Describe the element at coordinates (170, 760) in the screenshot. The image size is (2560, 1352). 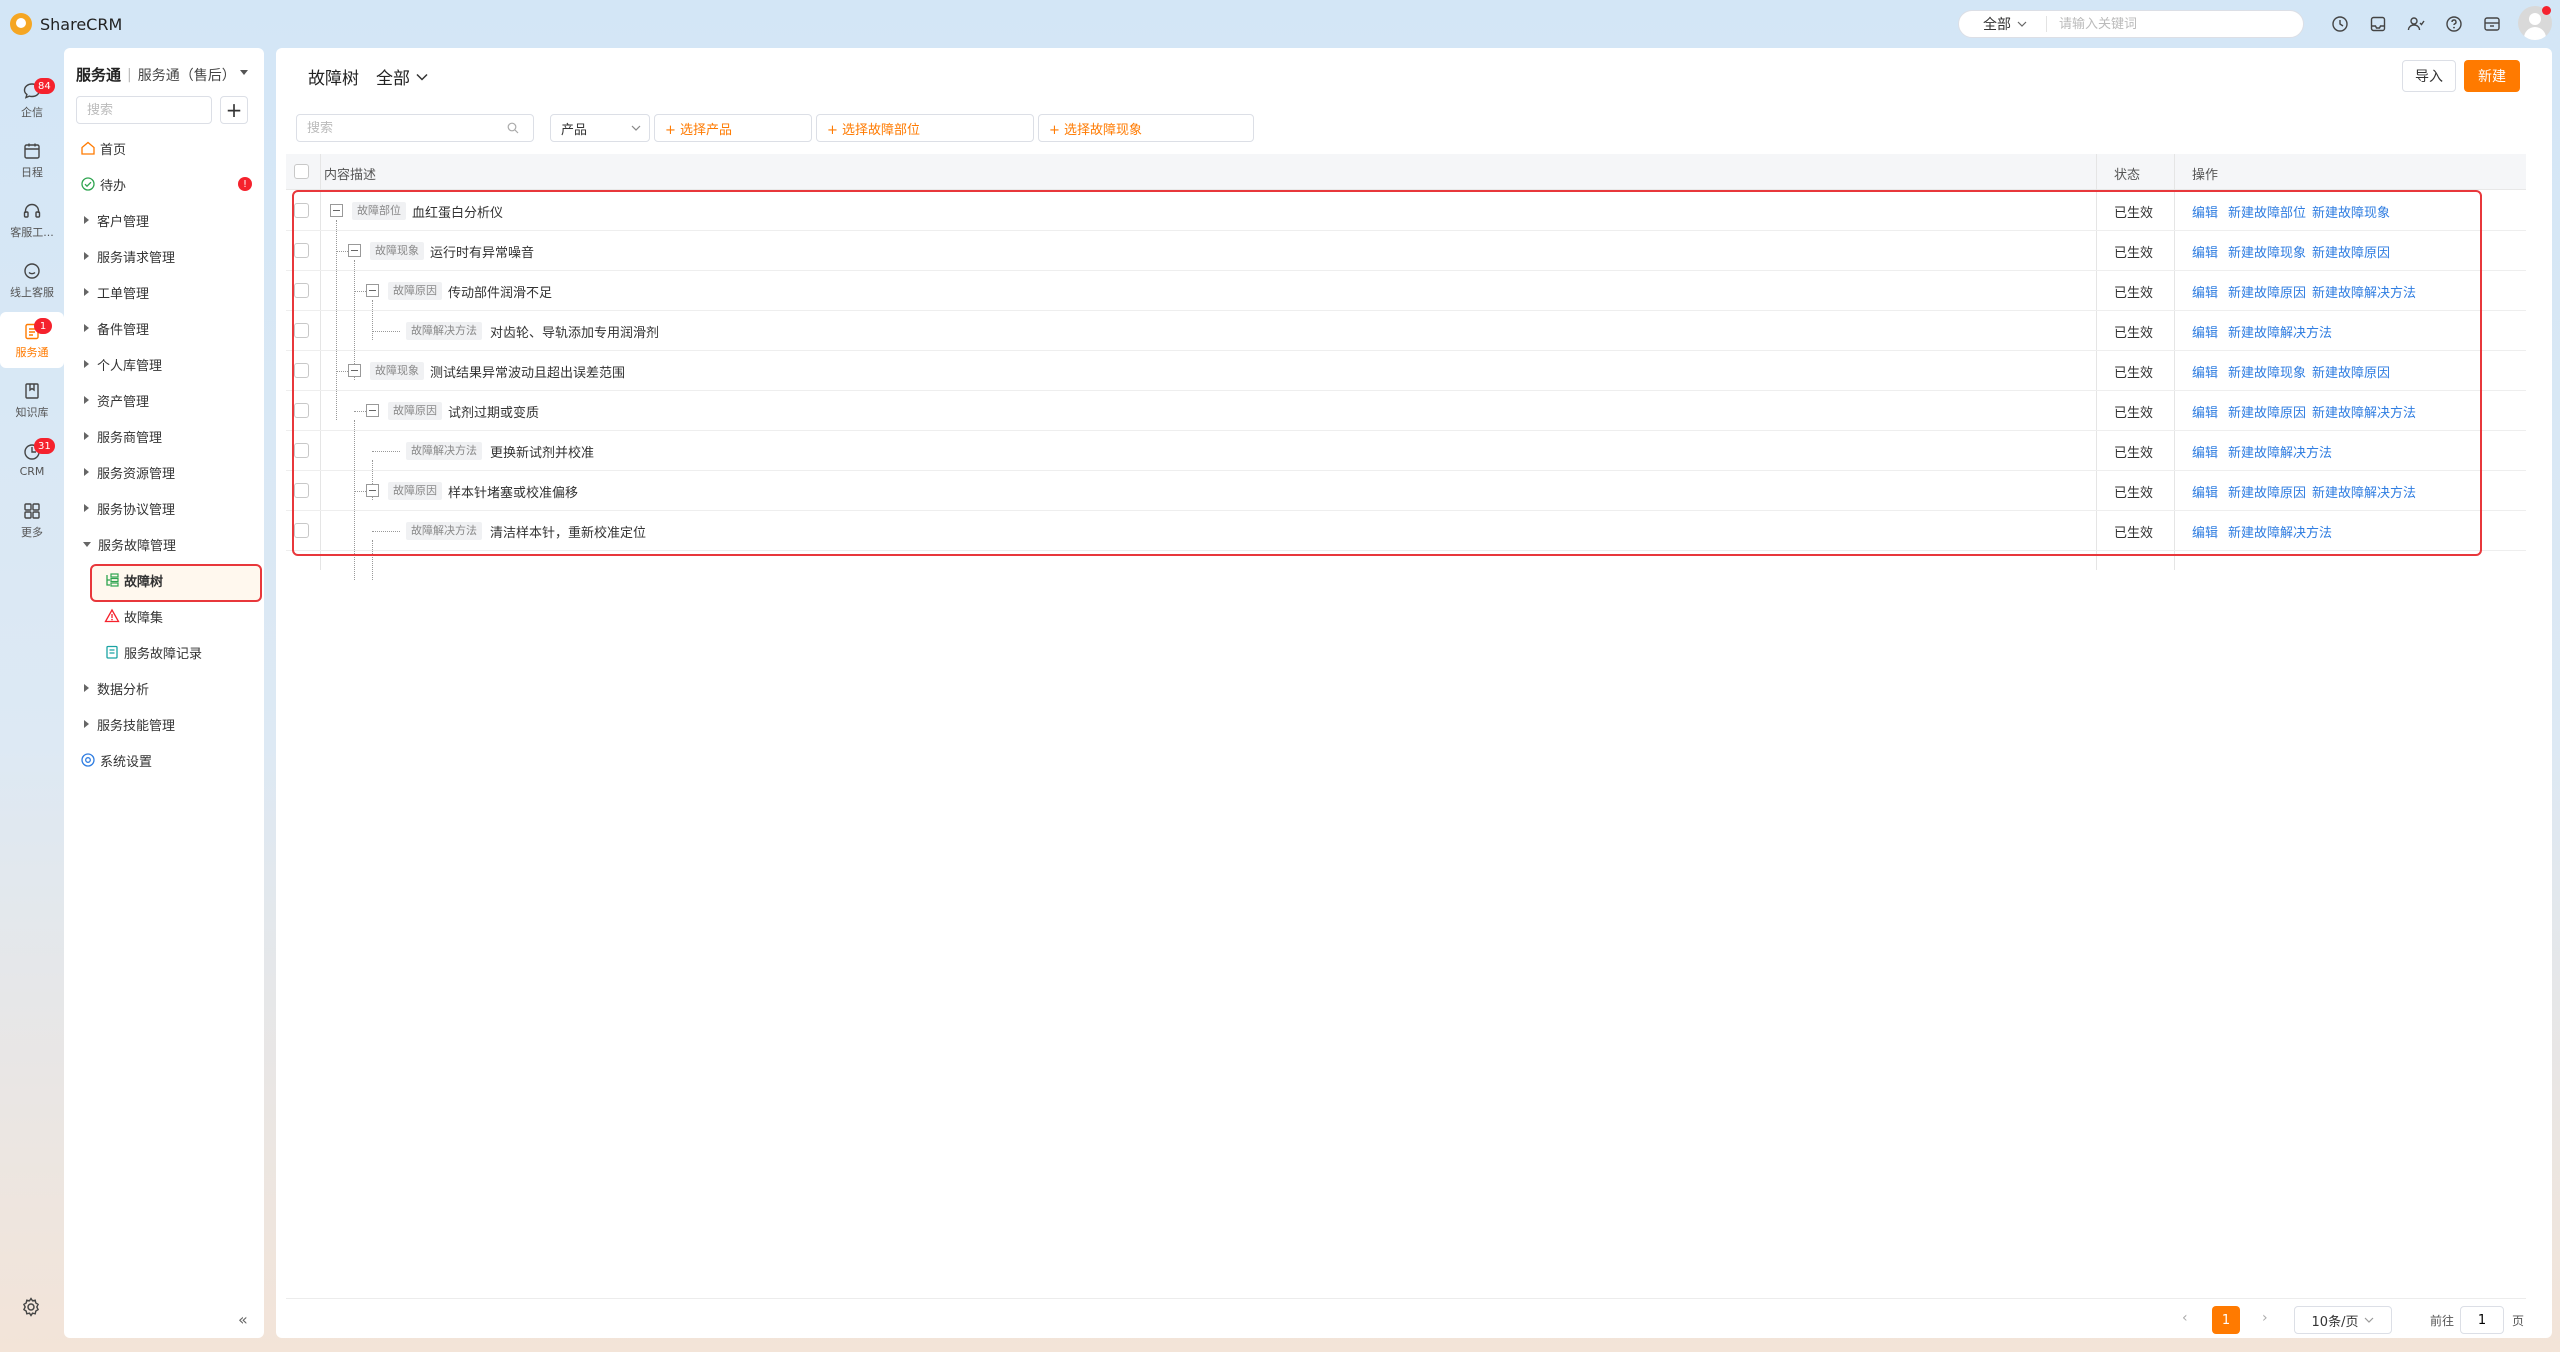
I see `sidebar-item-system-settings: 系统设置` at that location.